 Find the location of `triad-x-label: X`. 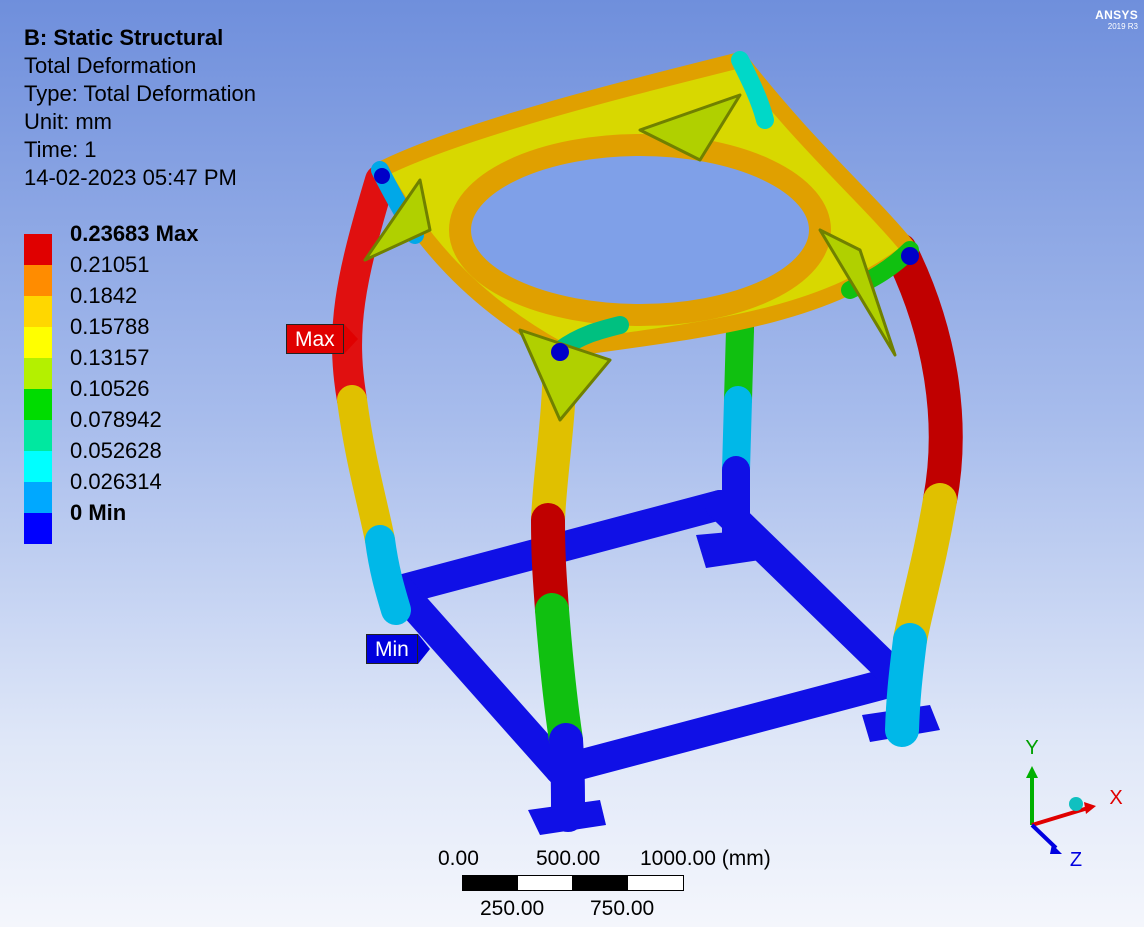

triad-x-label: X is located at coordinates (1115, 798).